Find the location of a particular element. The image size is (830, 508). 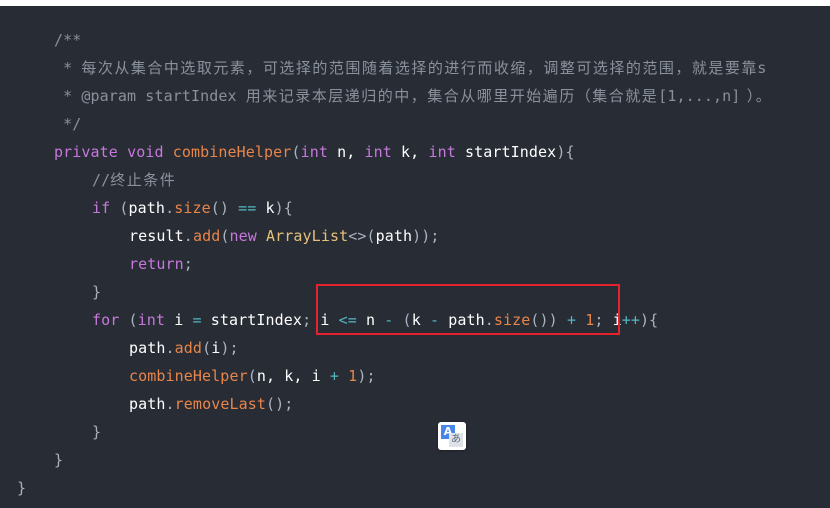

code-line: //终止条件 is located at coordinates (134, 180).